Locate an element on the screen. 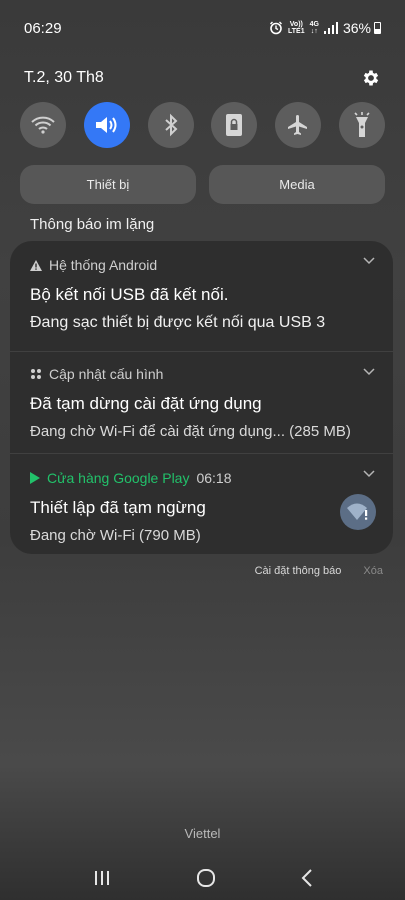  qs-airplane-button is located at coordinates (298, 125).